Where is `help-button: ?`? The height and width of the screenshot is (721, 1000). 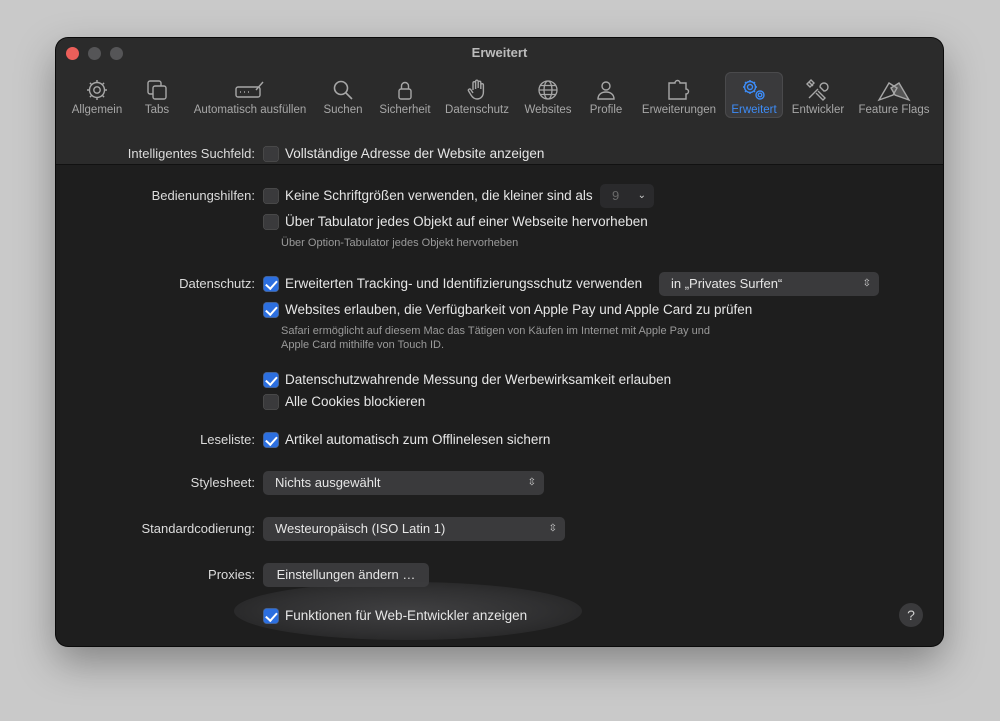
help-button: ? is located at coordinates (911, 615).